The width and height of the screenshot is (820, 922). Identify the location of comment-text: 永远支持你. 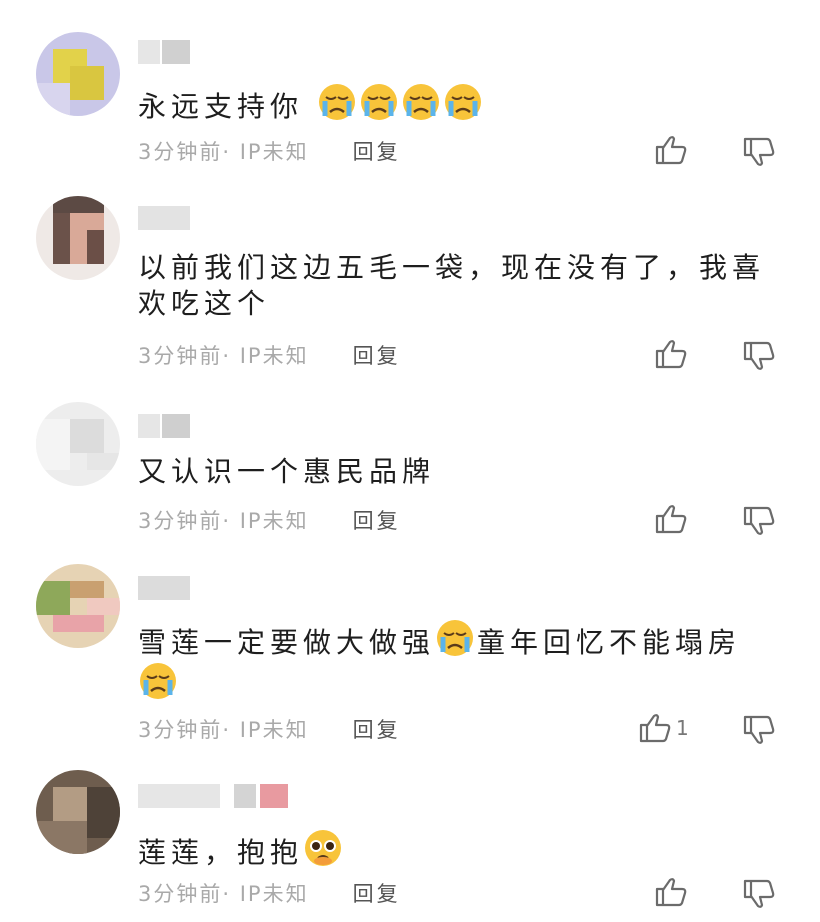
(458, 103).